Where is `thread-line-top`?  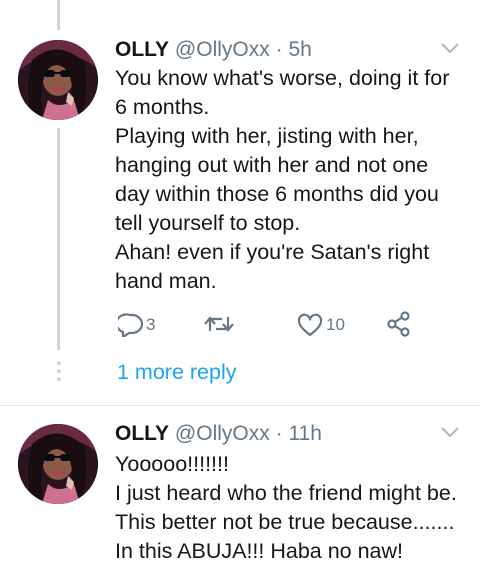 thread-line-top is located at coordinates (58, 15).